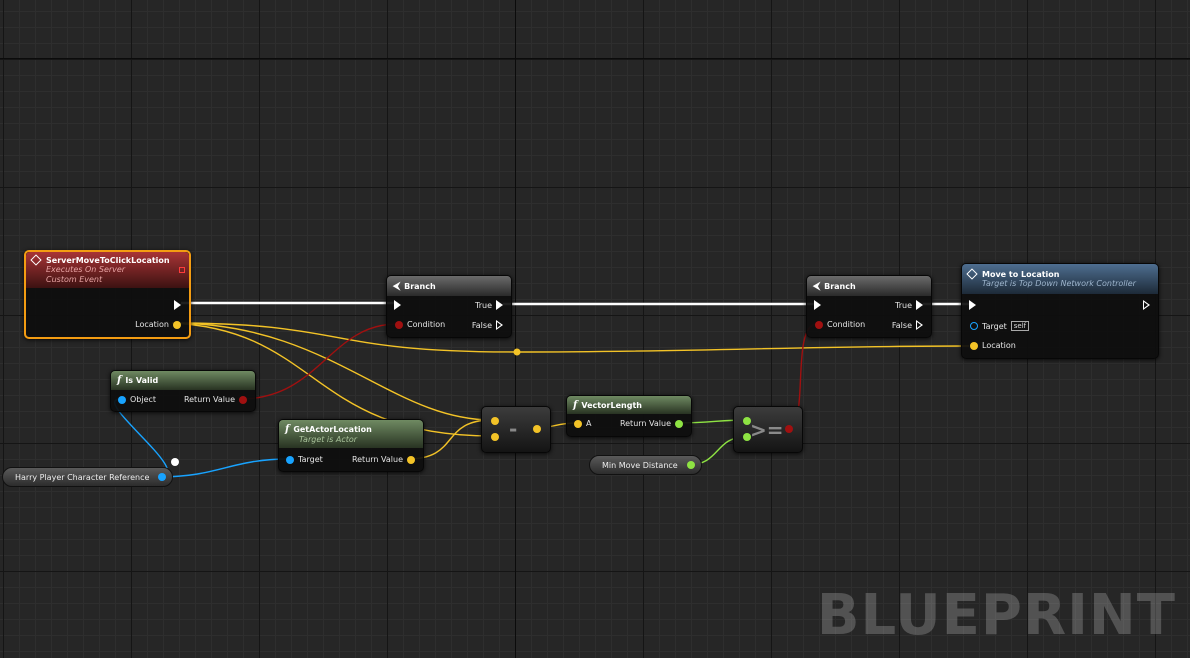 This screenshot has width=1190, height=658. Describe the element at coordinates (332, 429) in the screenshot. I see `get-actor-location-title: GetActorLocation` at that location.